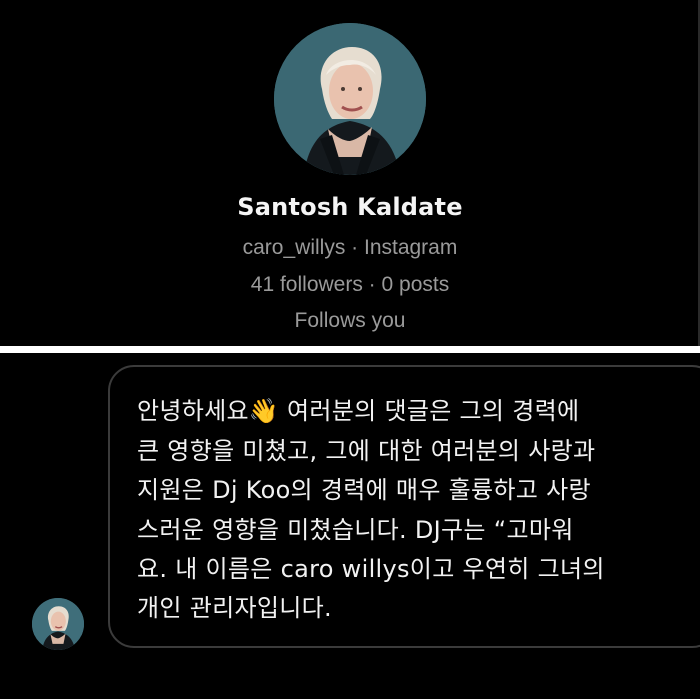 The image size is (700, 699). Describe the element at coordinates (350, 207) in the screenshot. I see `profile-name: Santosh Kaldate` at that location.